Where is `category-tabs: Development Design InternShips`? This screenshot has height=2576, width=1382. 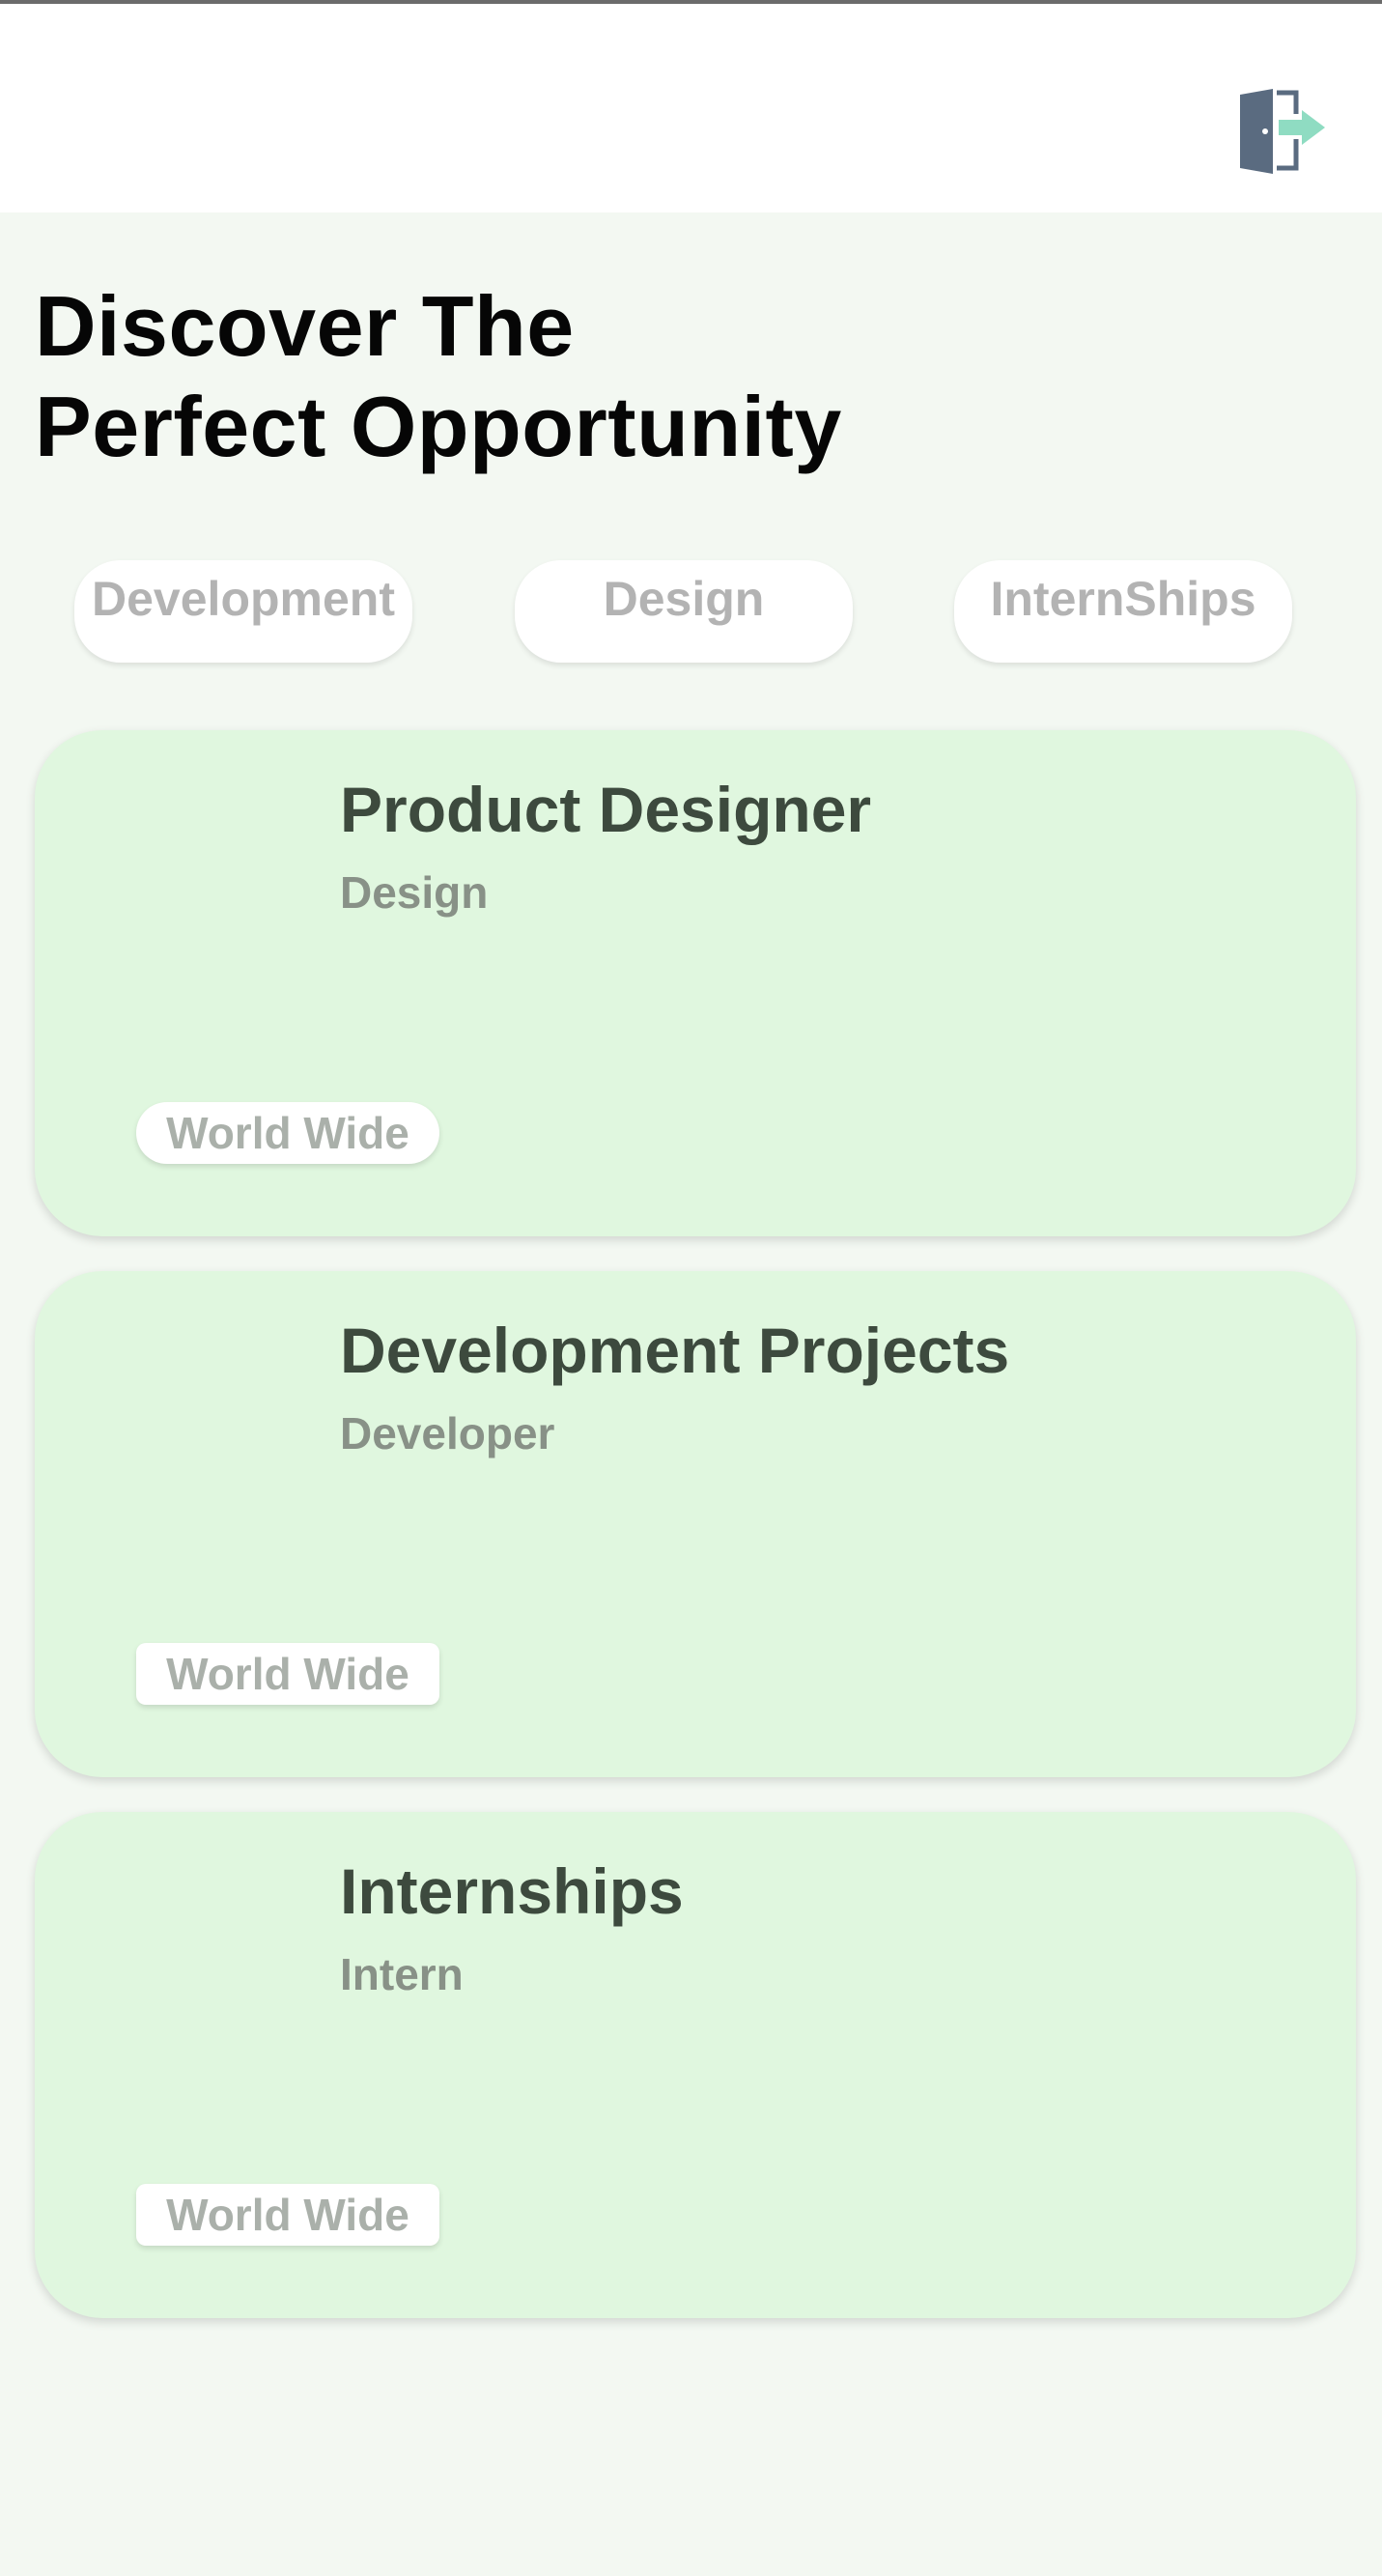 category-tabs: Development Design InternShips is located at coordinates (691, 613).